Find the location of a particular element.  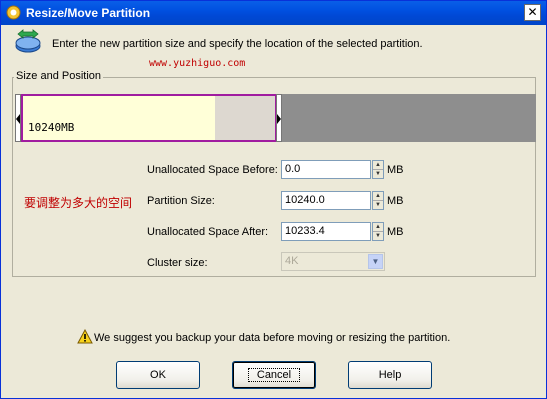

window-title: Resize/Move Partition is located at coordinates (88, 13).